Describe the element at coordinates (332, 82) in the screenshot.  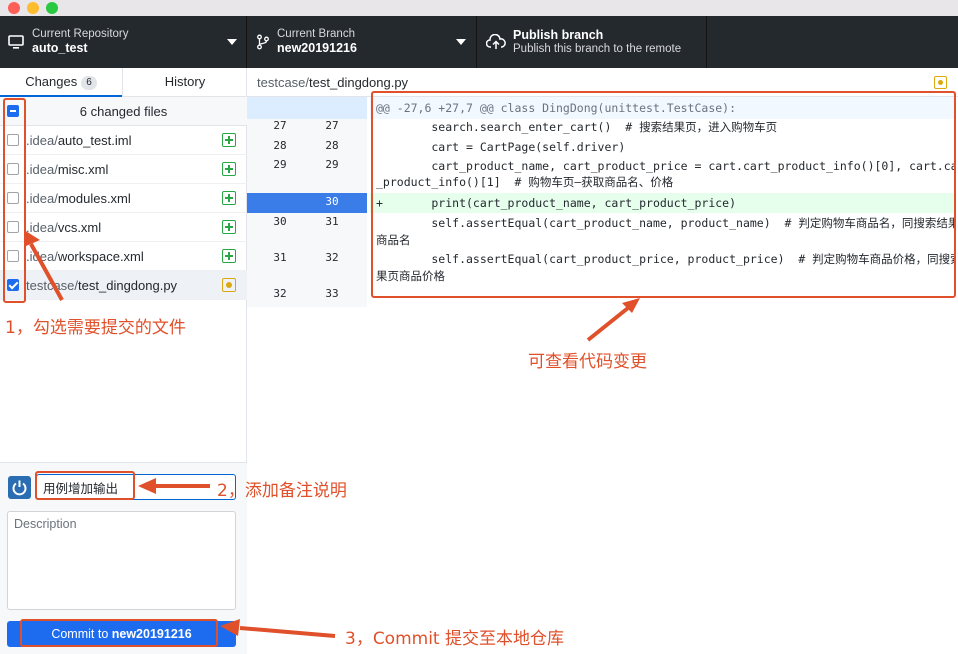
I see `diff-file-path: testcase/test_dingdong.py` at that location.